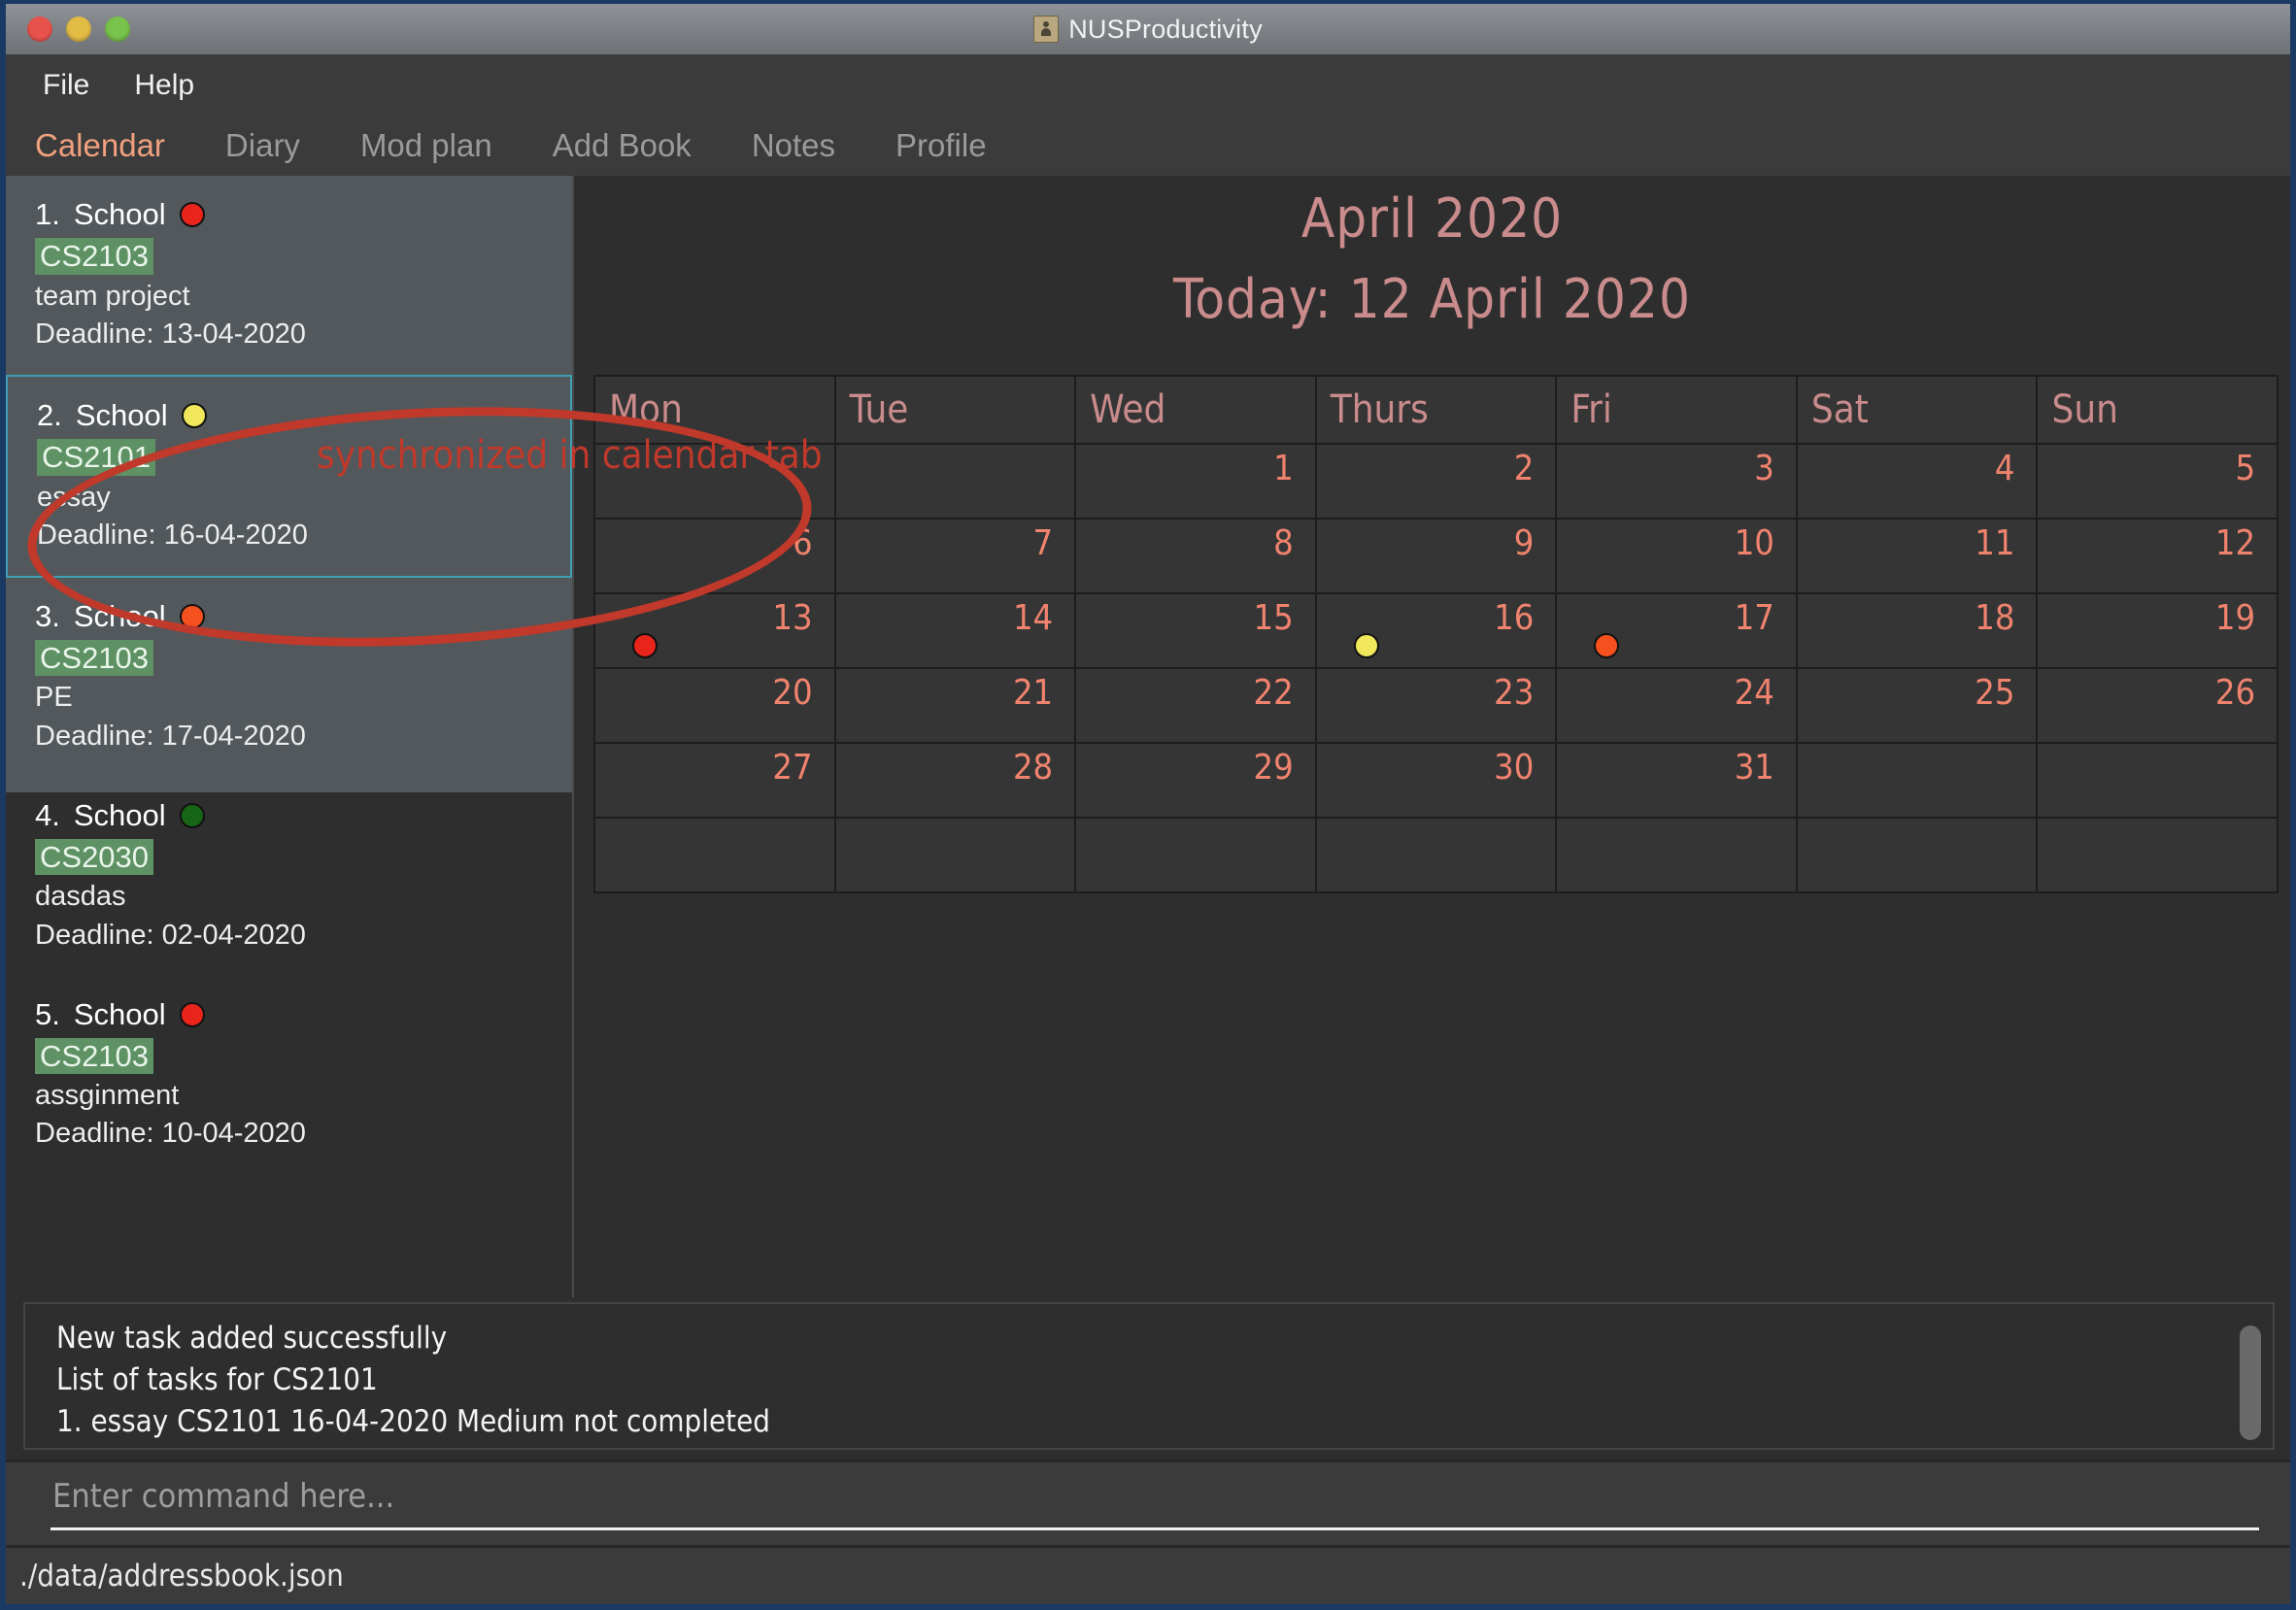  I want to click on calendar-day-number: 19, so click(2235, 618).